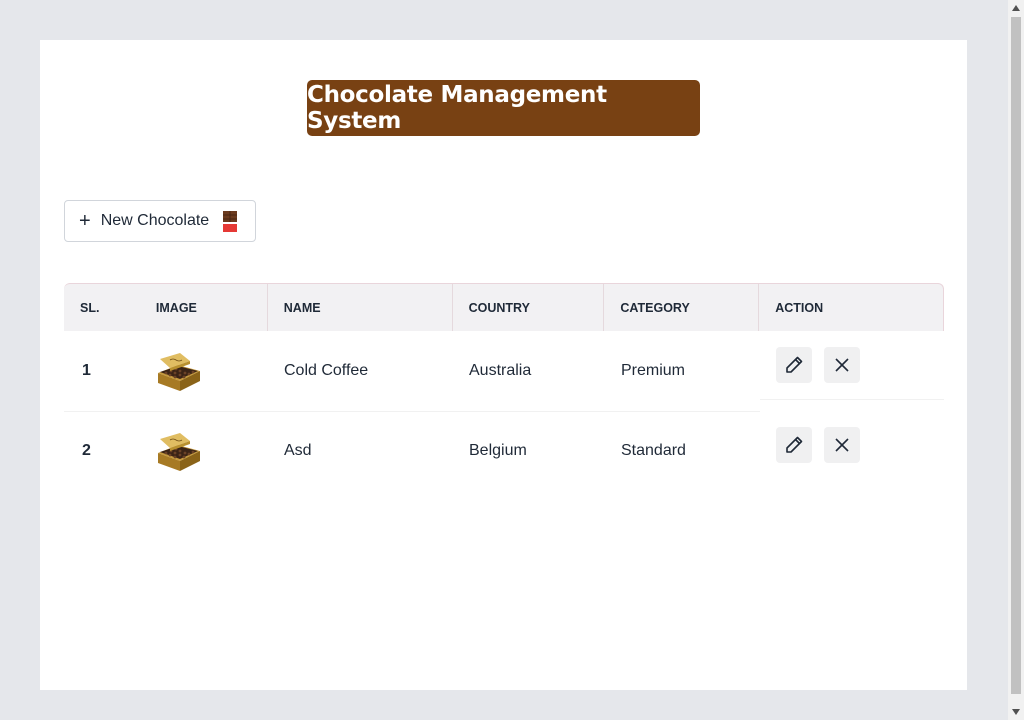 The height and width of the screenshot is (720, 1024). I want to click on title-banner: Chocolate Management System, so click(503, 108).